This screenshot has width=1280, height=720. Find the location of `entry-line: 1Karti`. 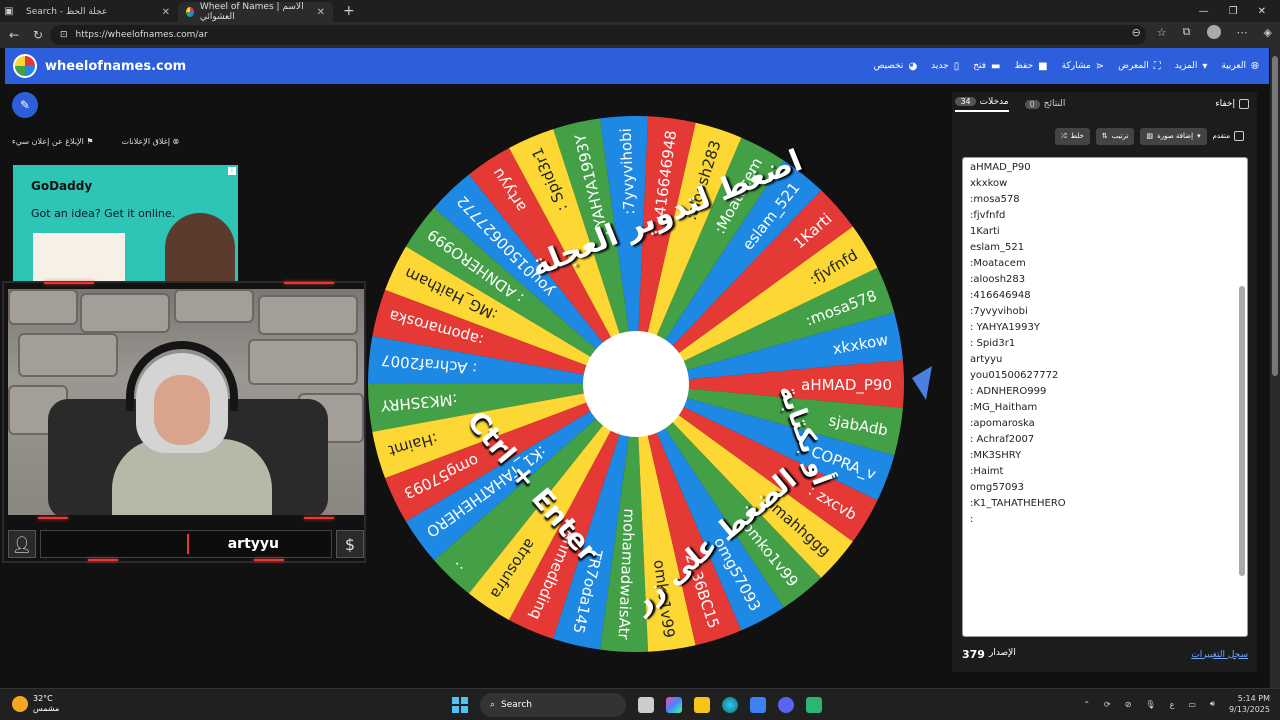

entry-line: 1Karti is located at coordinates (985, 231).